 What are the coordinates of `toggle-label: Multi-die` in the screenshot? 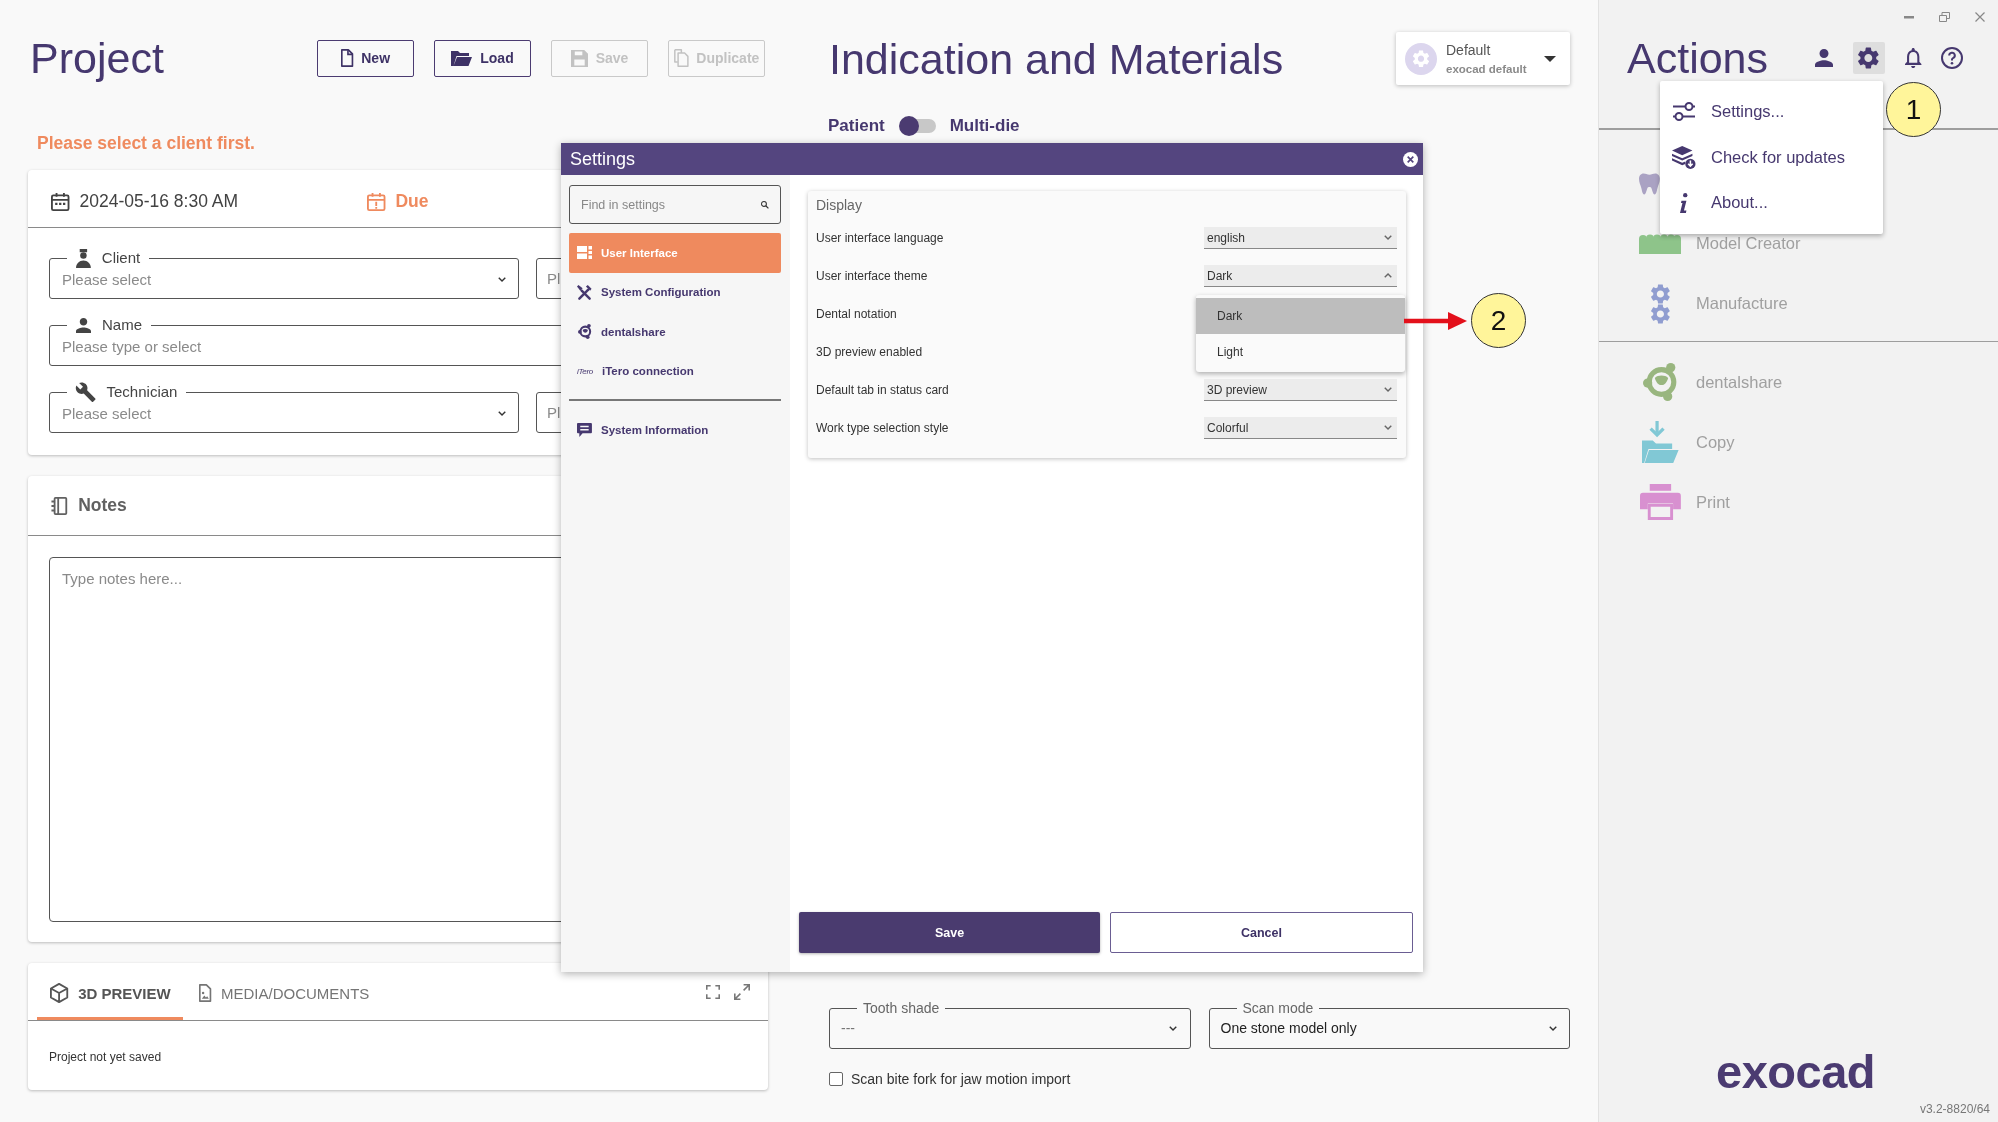 It's located at (984, 126).